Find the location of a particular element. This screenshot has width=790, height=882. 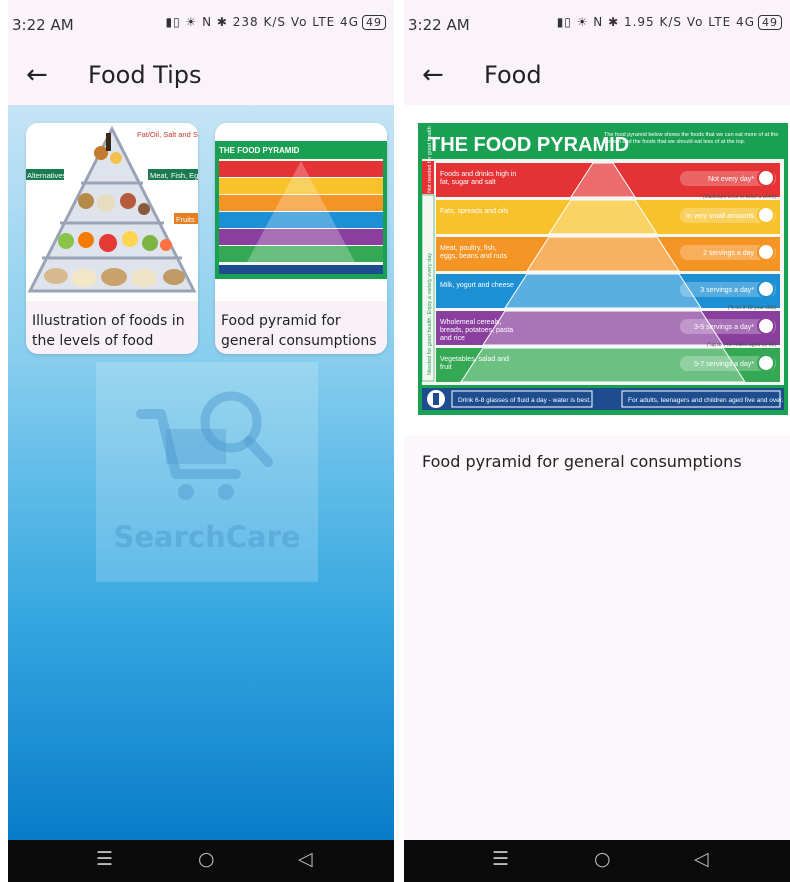

thumb-label: Fruits is located at coordinates (185, 219).